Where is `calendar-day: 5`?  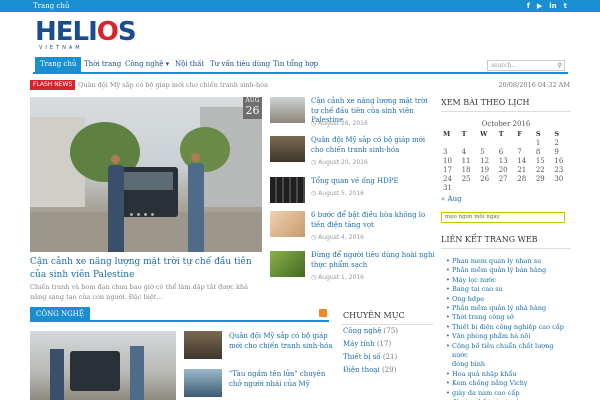
calendar-day: 5 is located at coordinates (487, 152).